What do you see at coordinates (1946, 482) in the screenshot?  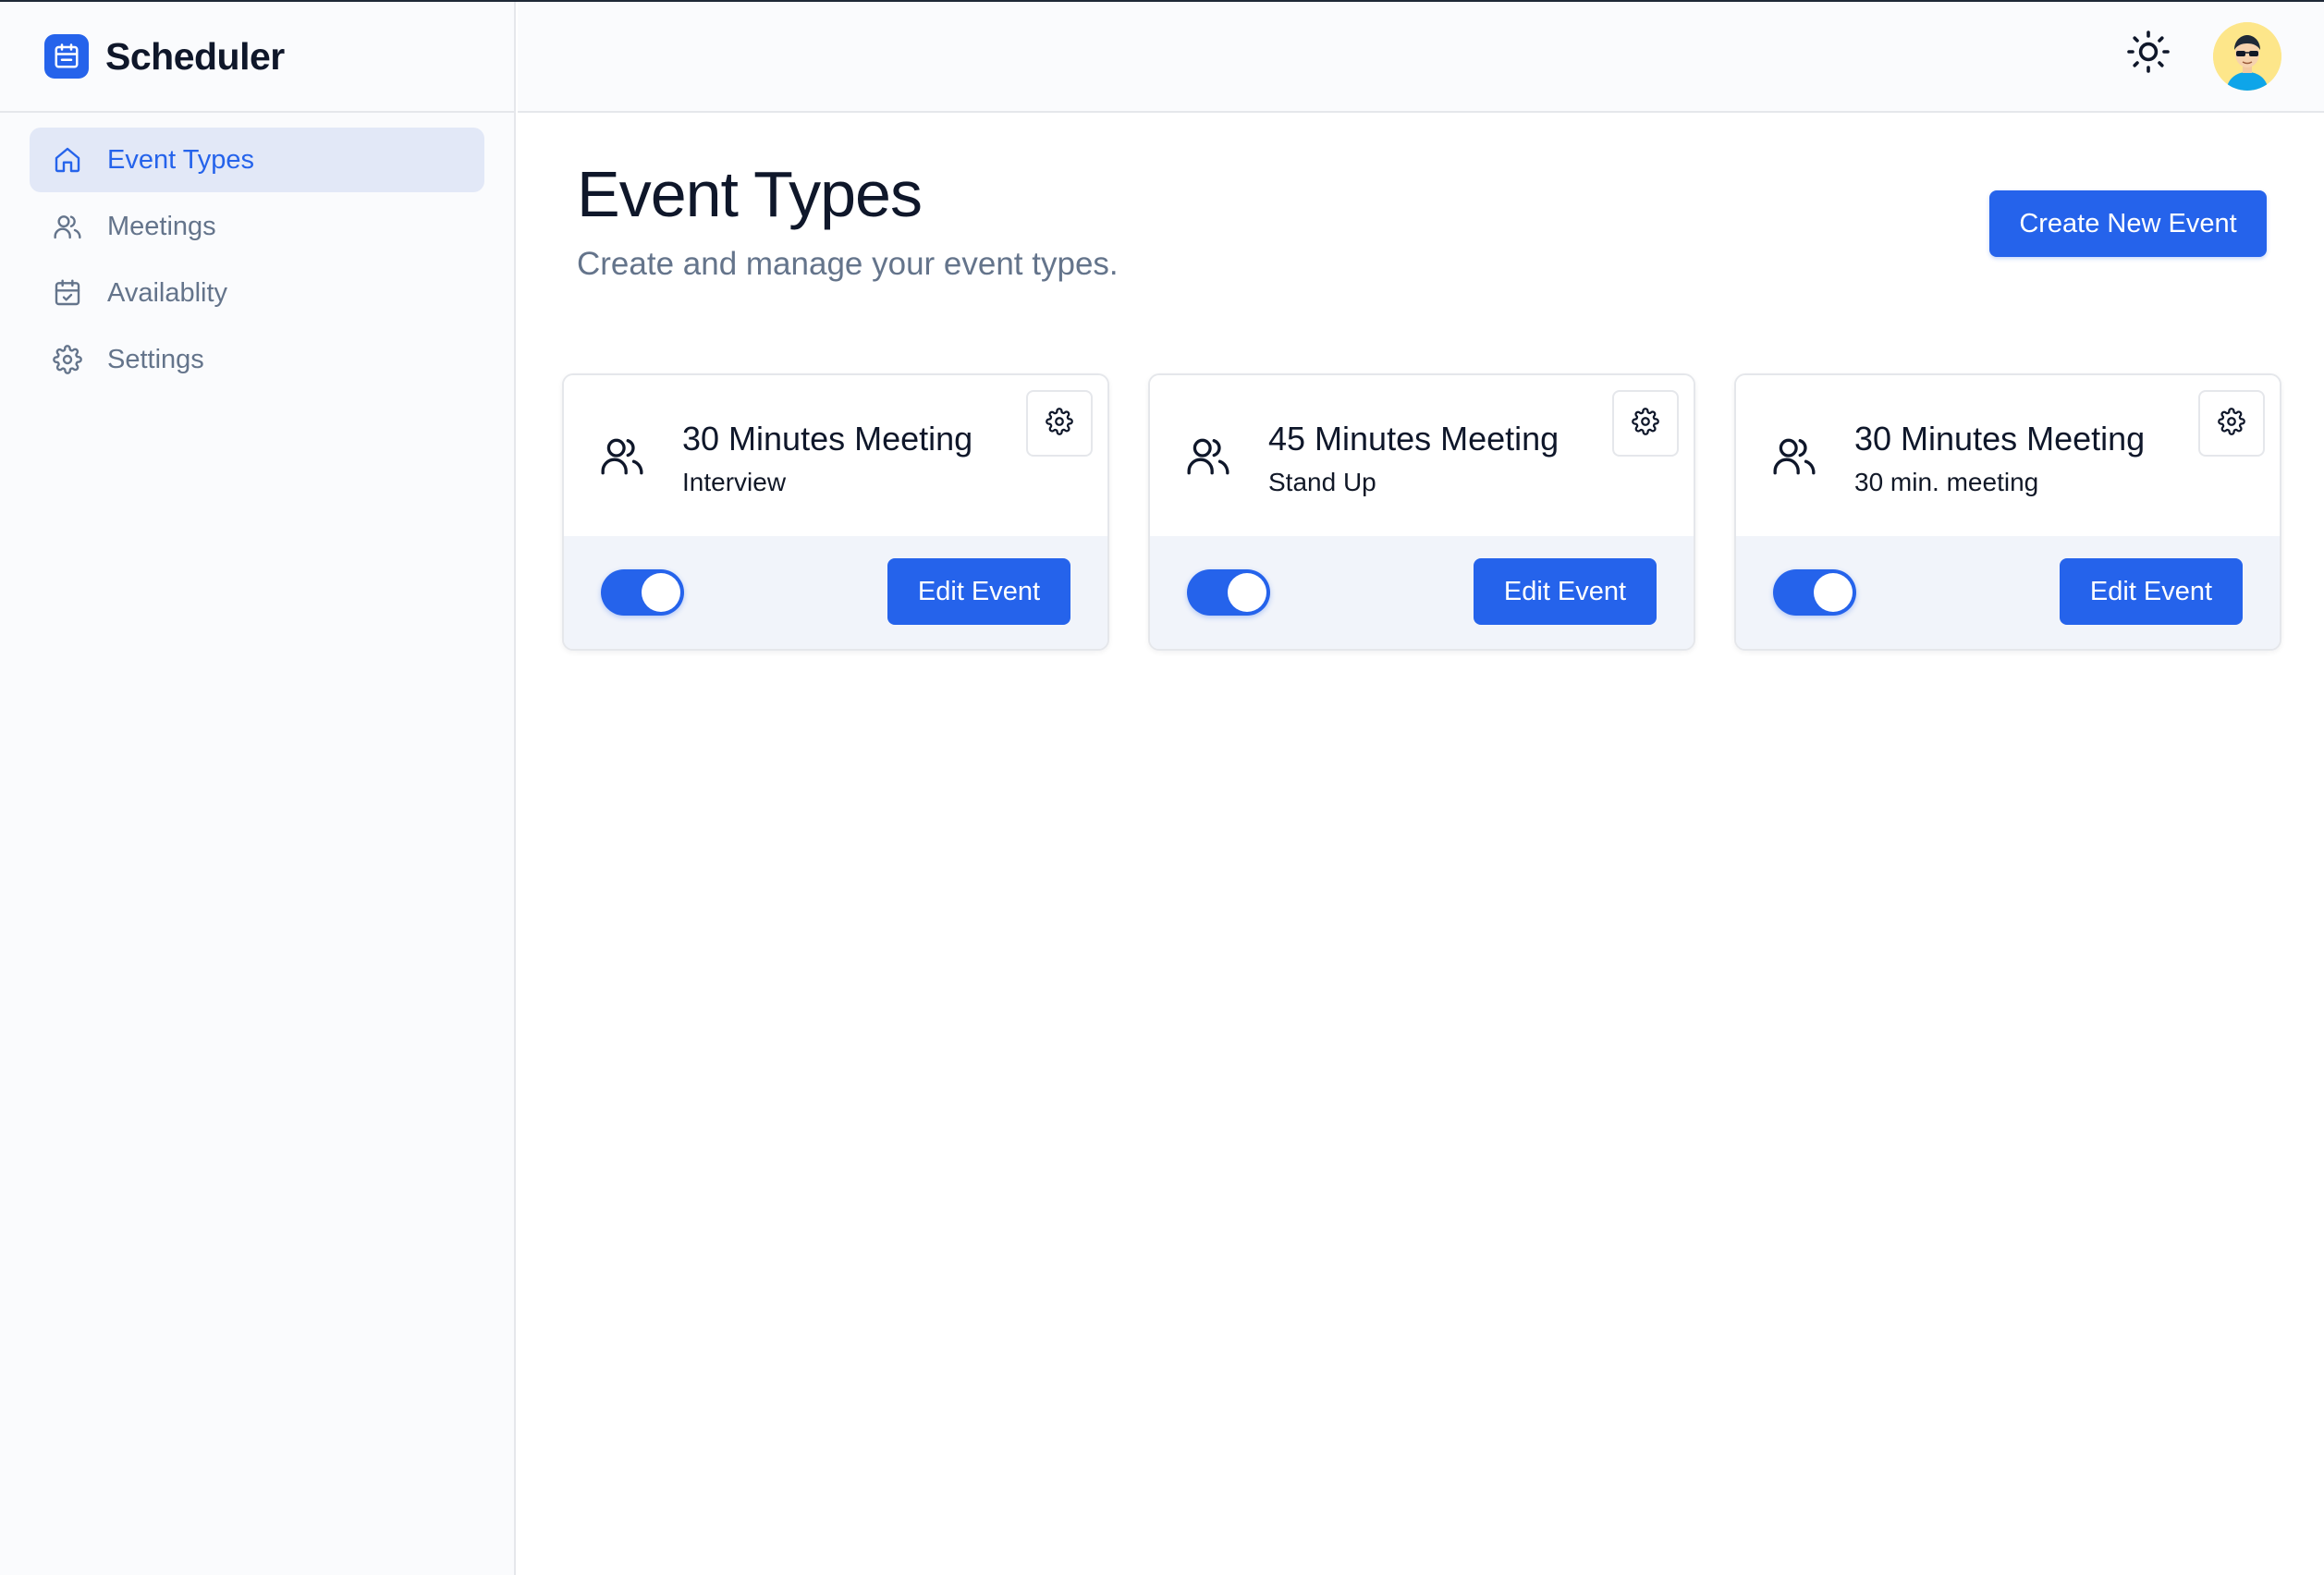 I see `event-subtitle: 30 min. meeting` at bounding box center [1946, 482].